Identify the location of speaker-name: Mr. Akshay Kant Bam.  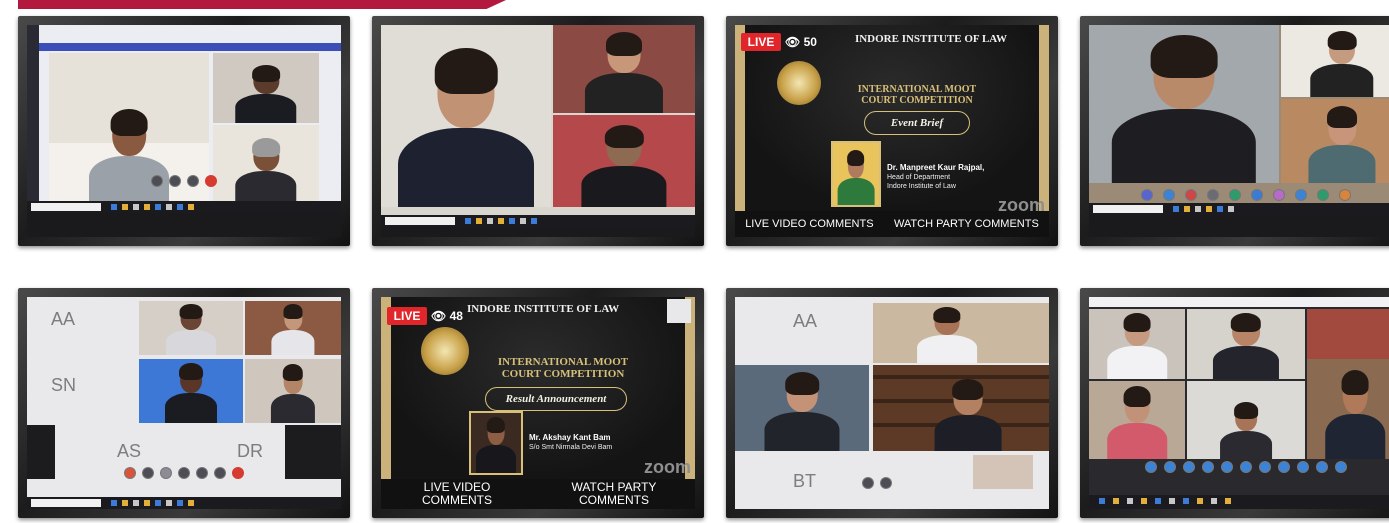
(570, 437).